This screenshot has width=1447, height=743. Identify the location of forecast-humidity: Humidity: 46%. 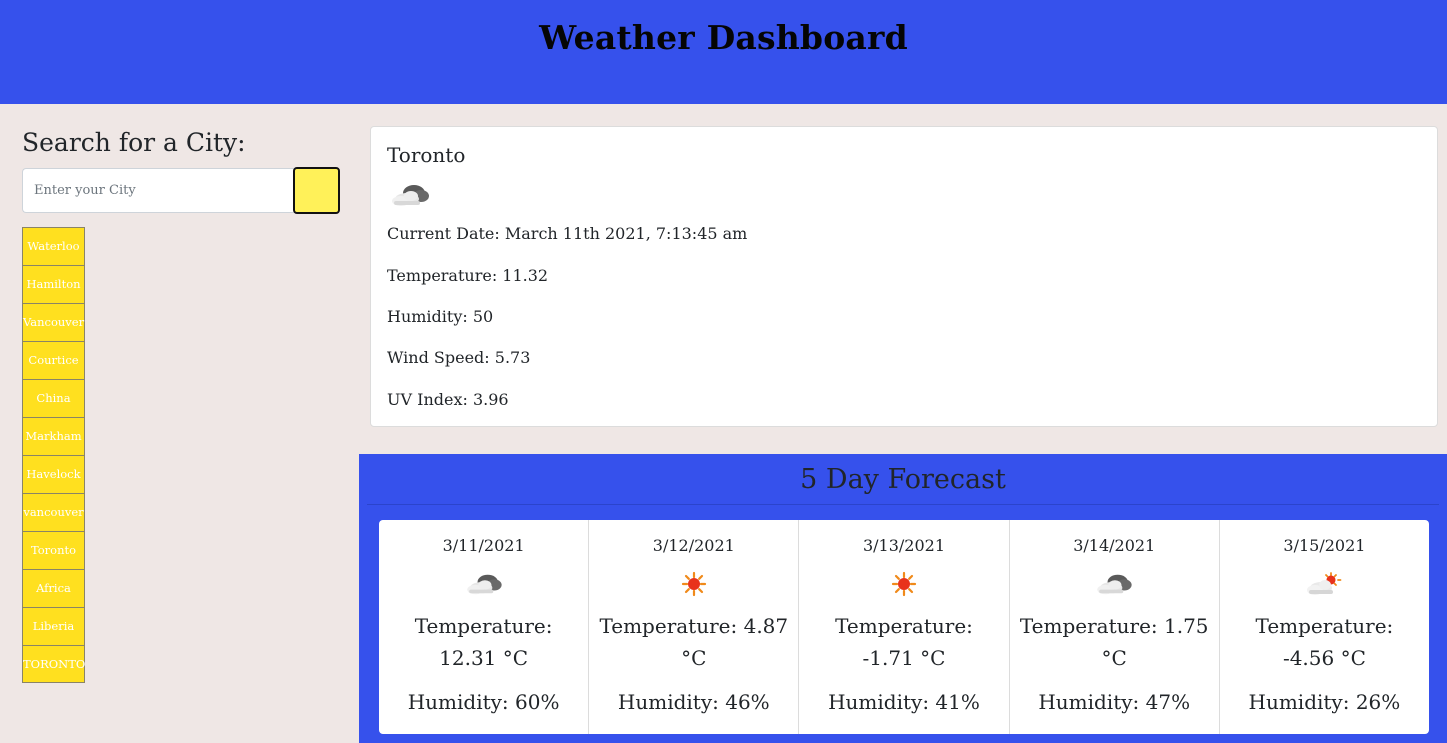
(693, 702).